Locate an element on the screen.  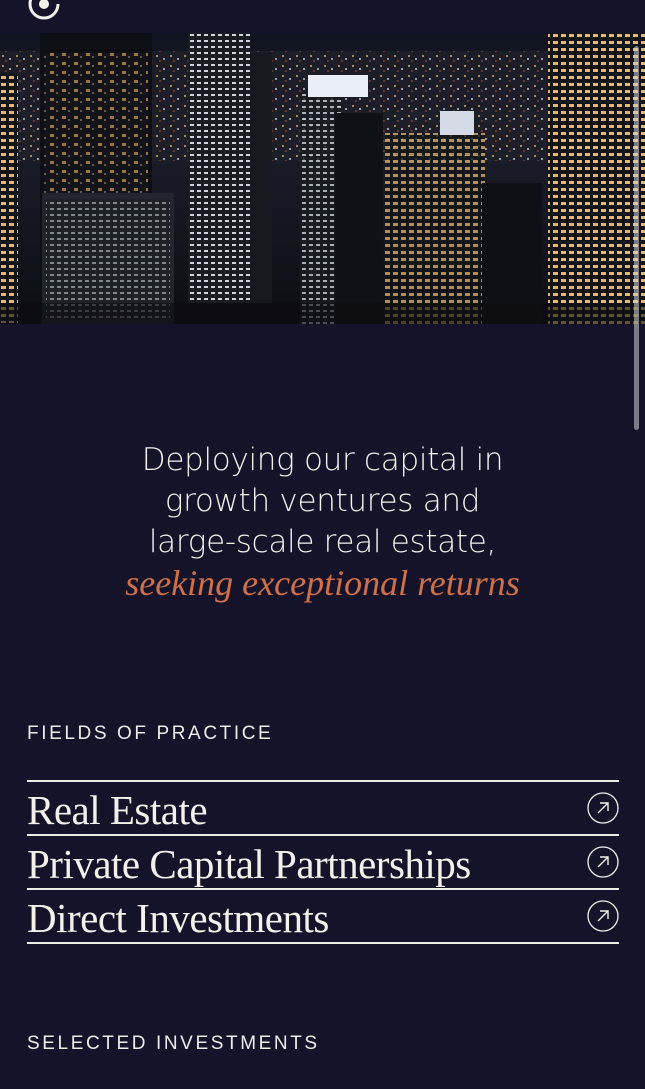
field-item-private-capital-partnerships: Private Capital Partnerships is located at coordinates (323, 863).